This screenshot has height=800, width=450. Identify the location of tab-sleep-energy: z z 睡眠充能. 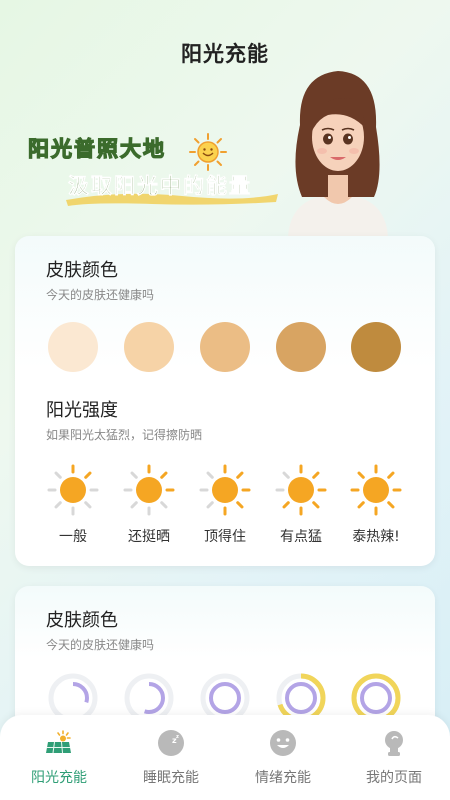
(171, 757).